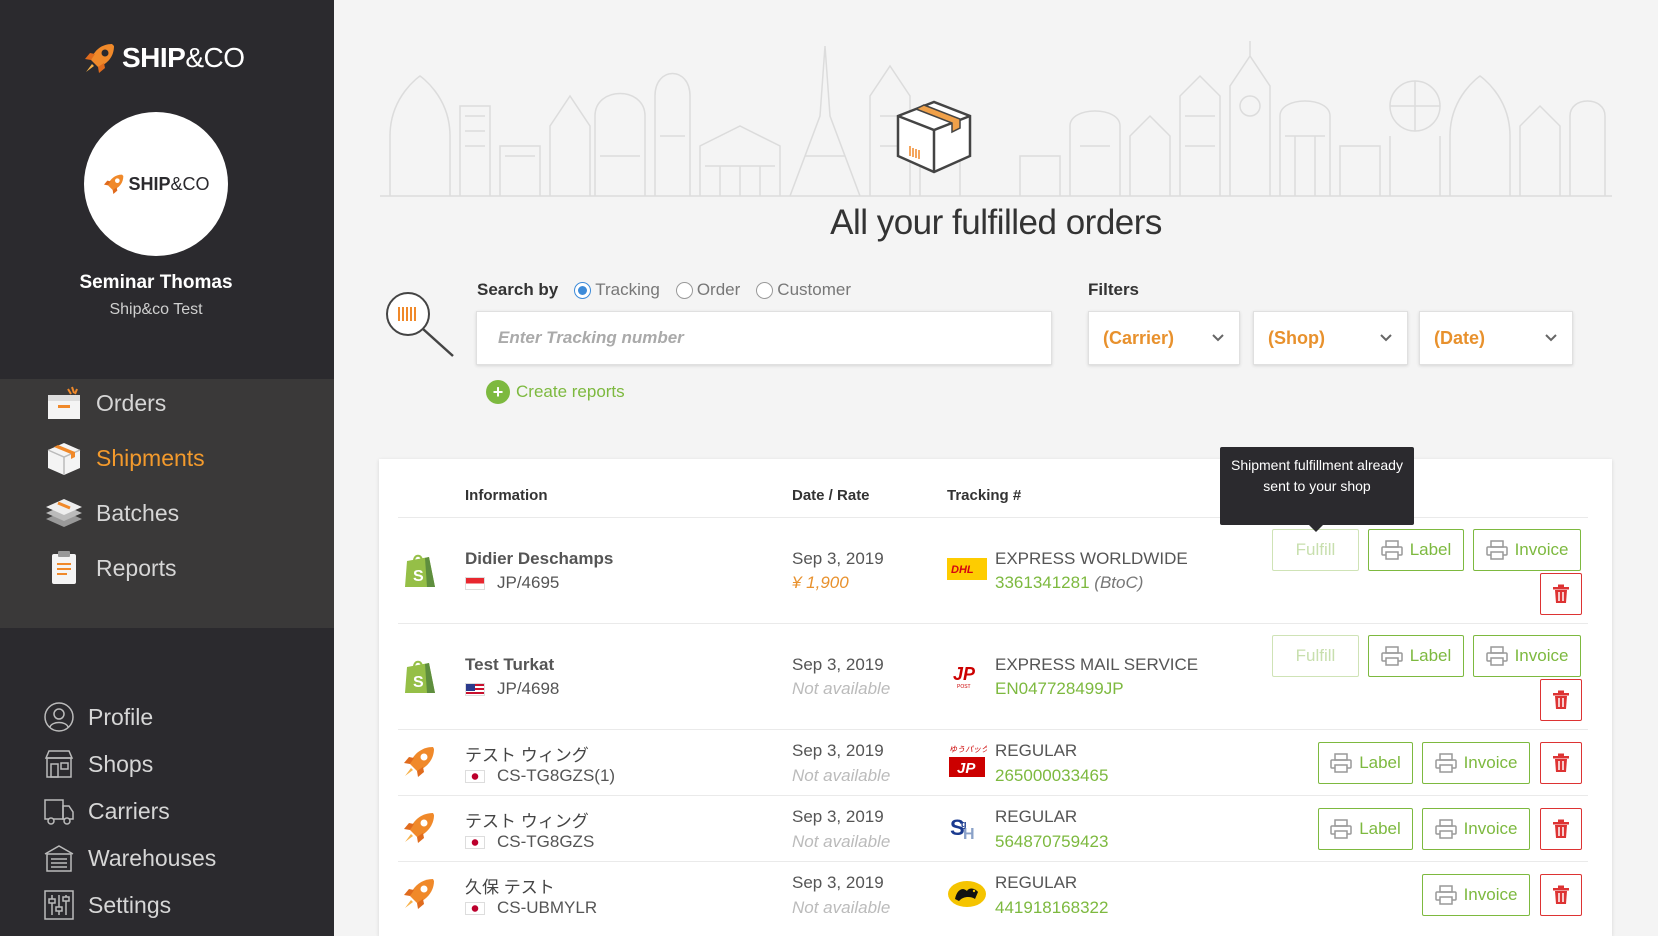  I want to click on nav-label: Warehouses, so click(152, 857).